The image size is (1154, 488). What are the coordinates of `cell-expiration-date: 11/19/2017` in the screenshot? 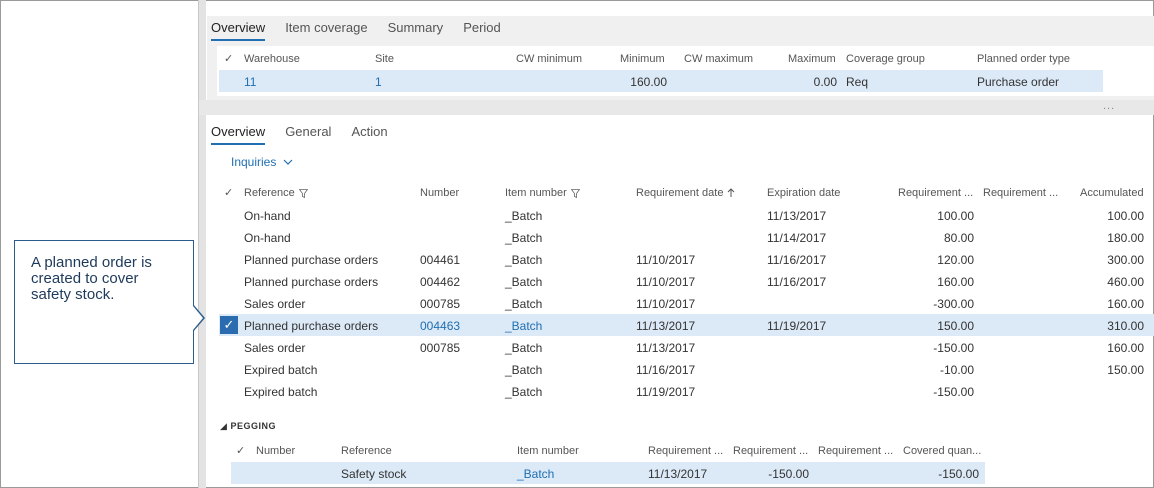 It's located at (797, 326).